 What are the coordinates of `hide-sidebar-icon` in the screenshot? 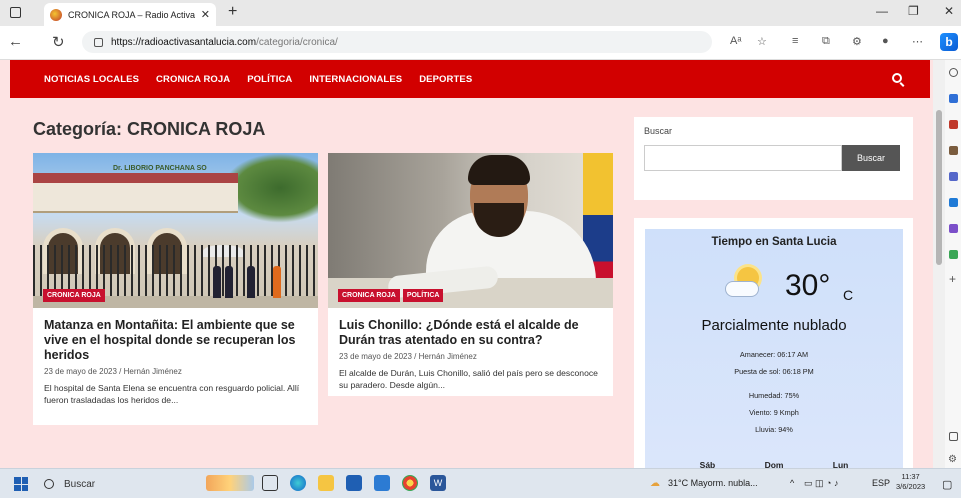 It's located at (953, 436).